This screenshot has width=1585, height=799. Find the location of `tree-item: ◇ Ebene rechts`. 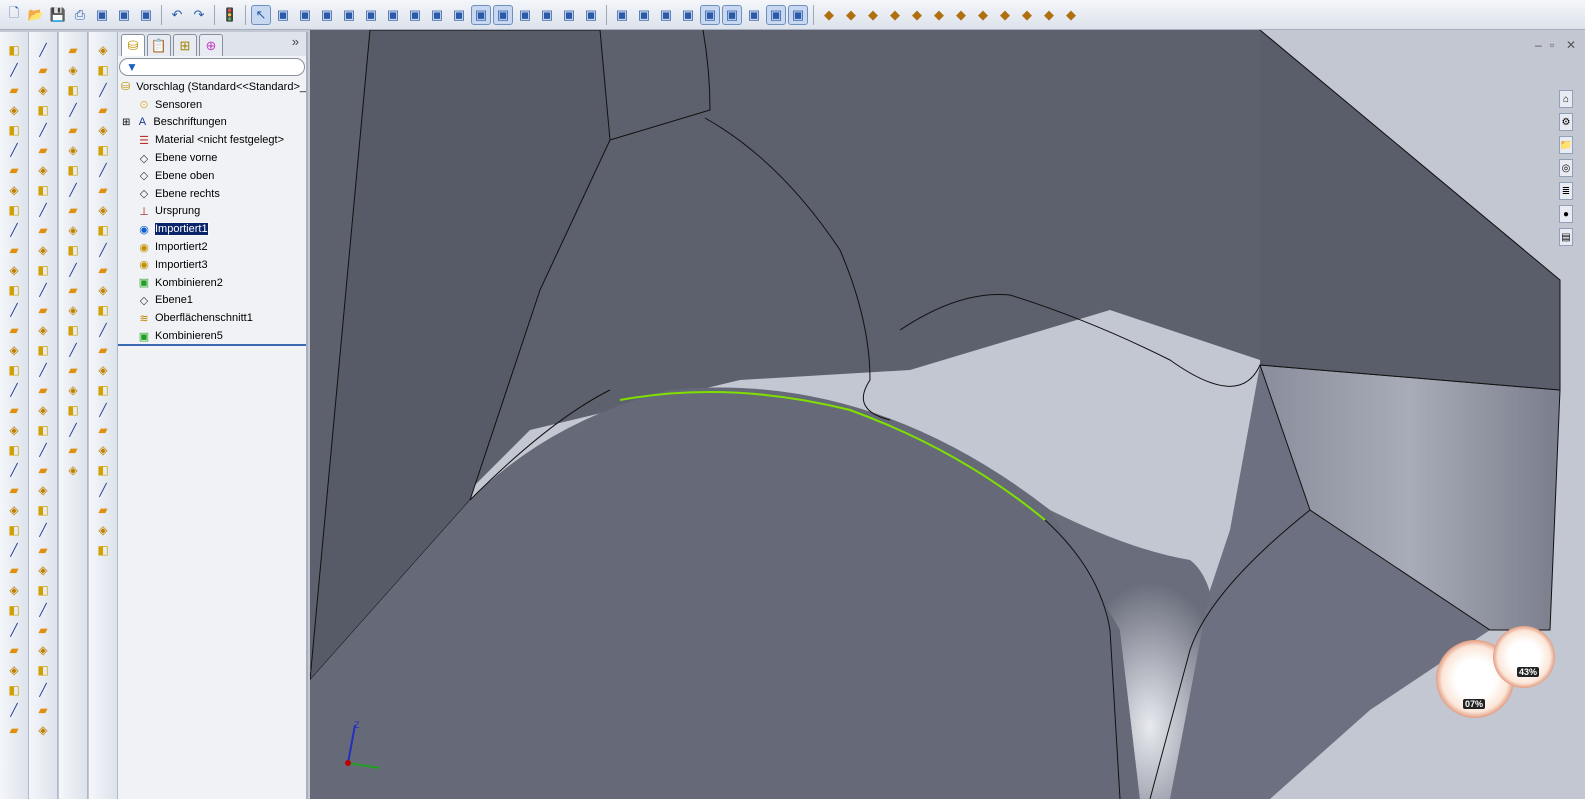

tree-item: ◇ Ebene rechts is located at coordinates (212, 194).